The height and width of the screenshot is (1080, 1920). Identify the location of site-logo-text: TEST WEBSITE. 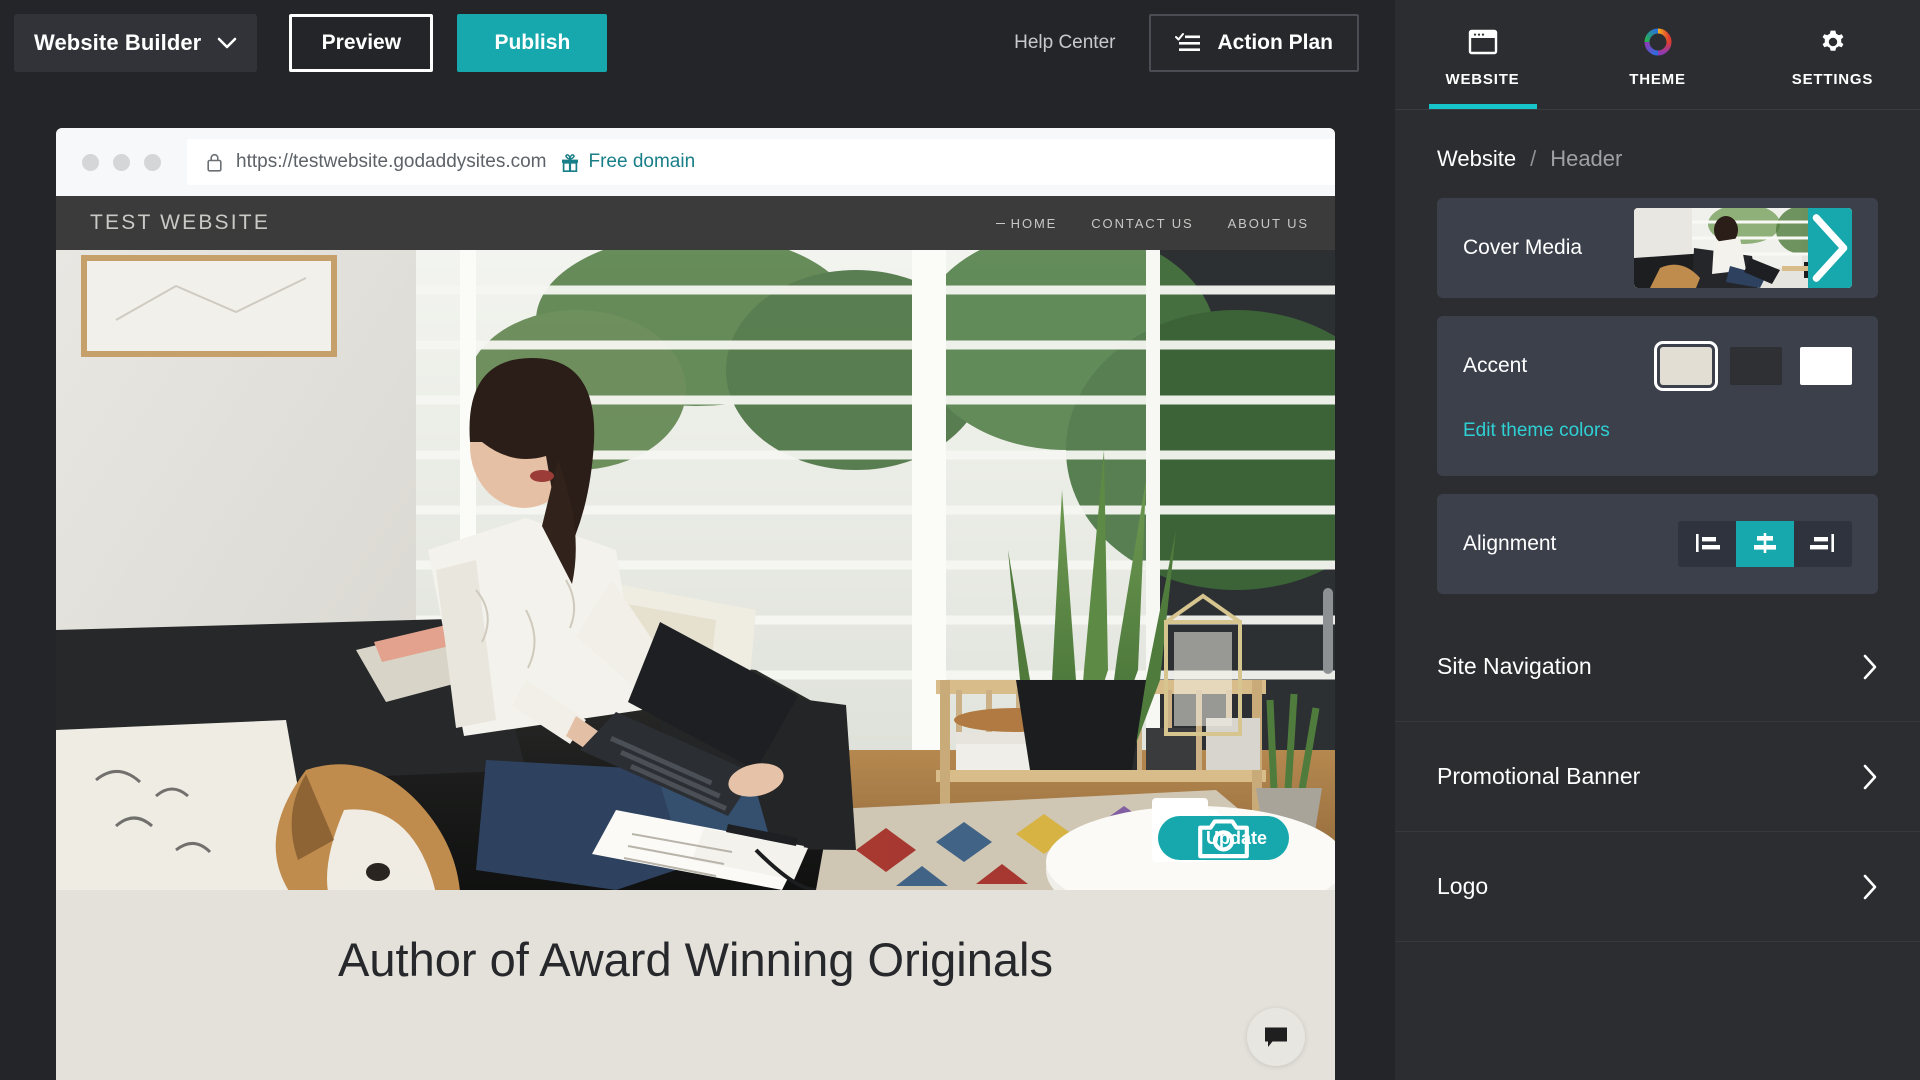
(180, 222).